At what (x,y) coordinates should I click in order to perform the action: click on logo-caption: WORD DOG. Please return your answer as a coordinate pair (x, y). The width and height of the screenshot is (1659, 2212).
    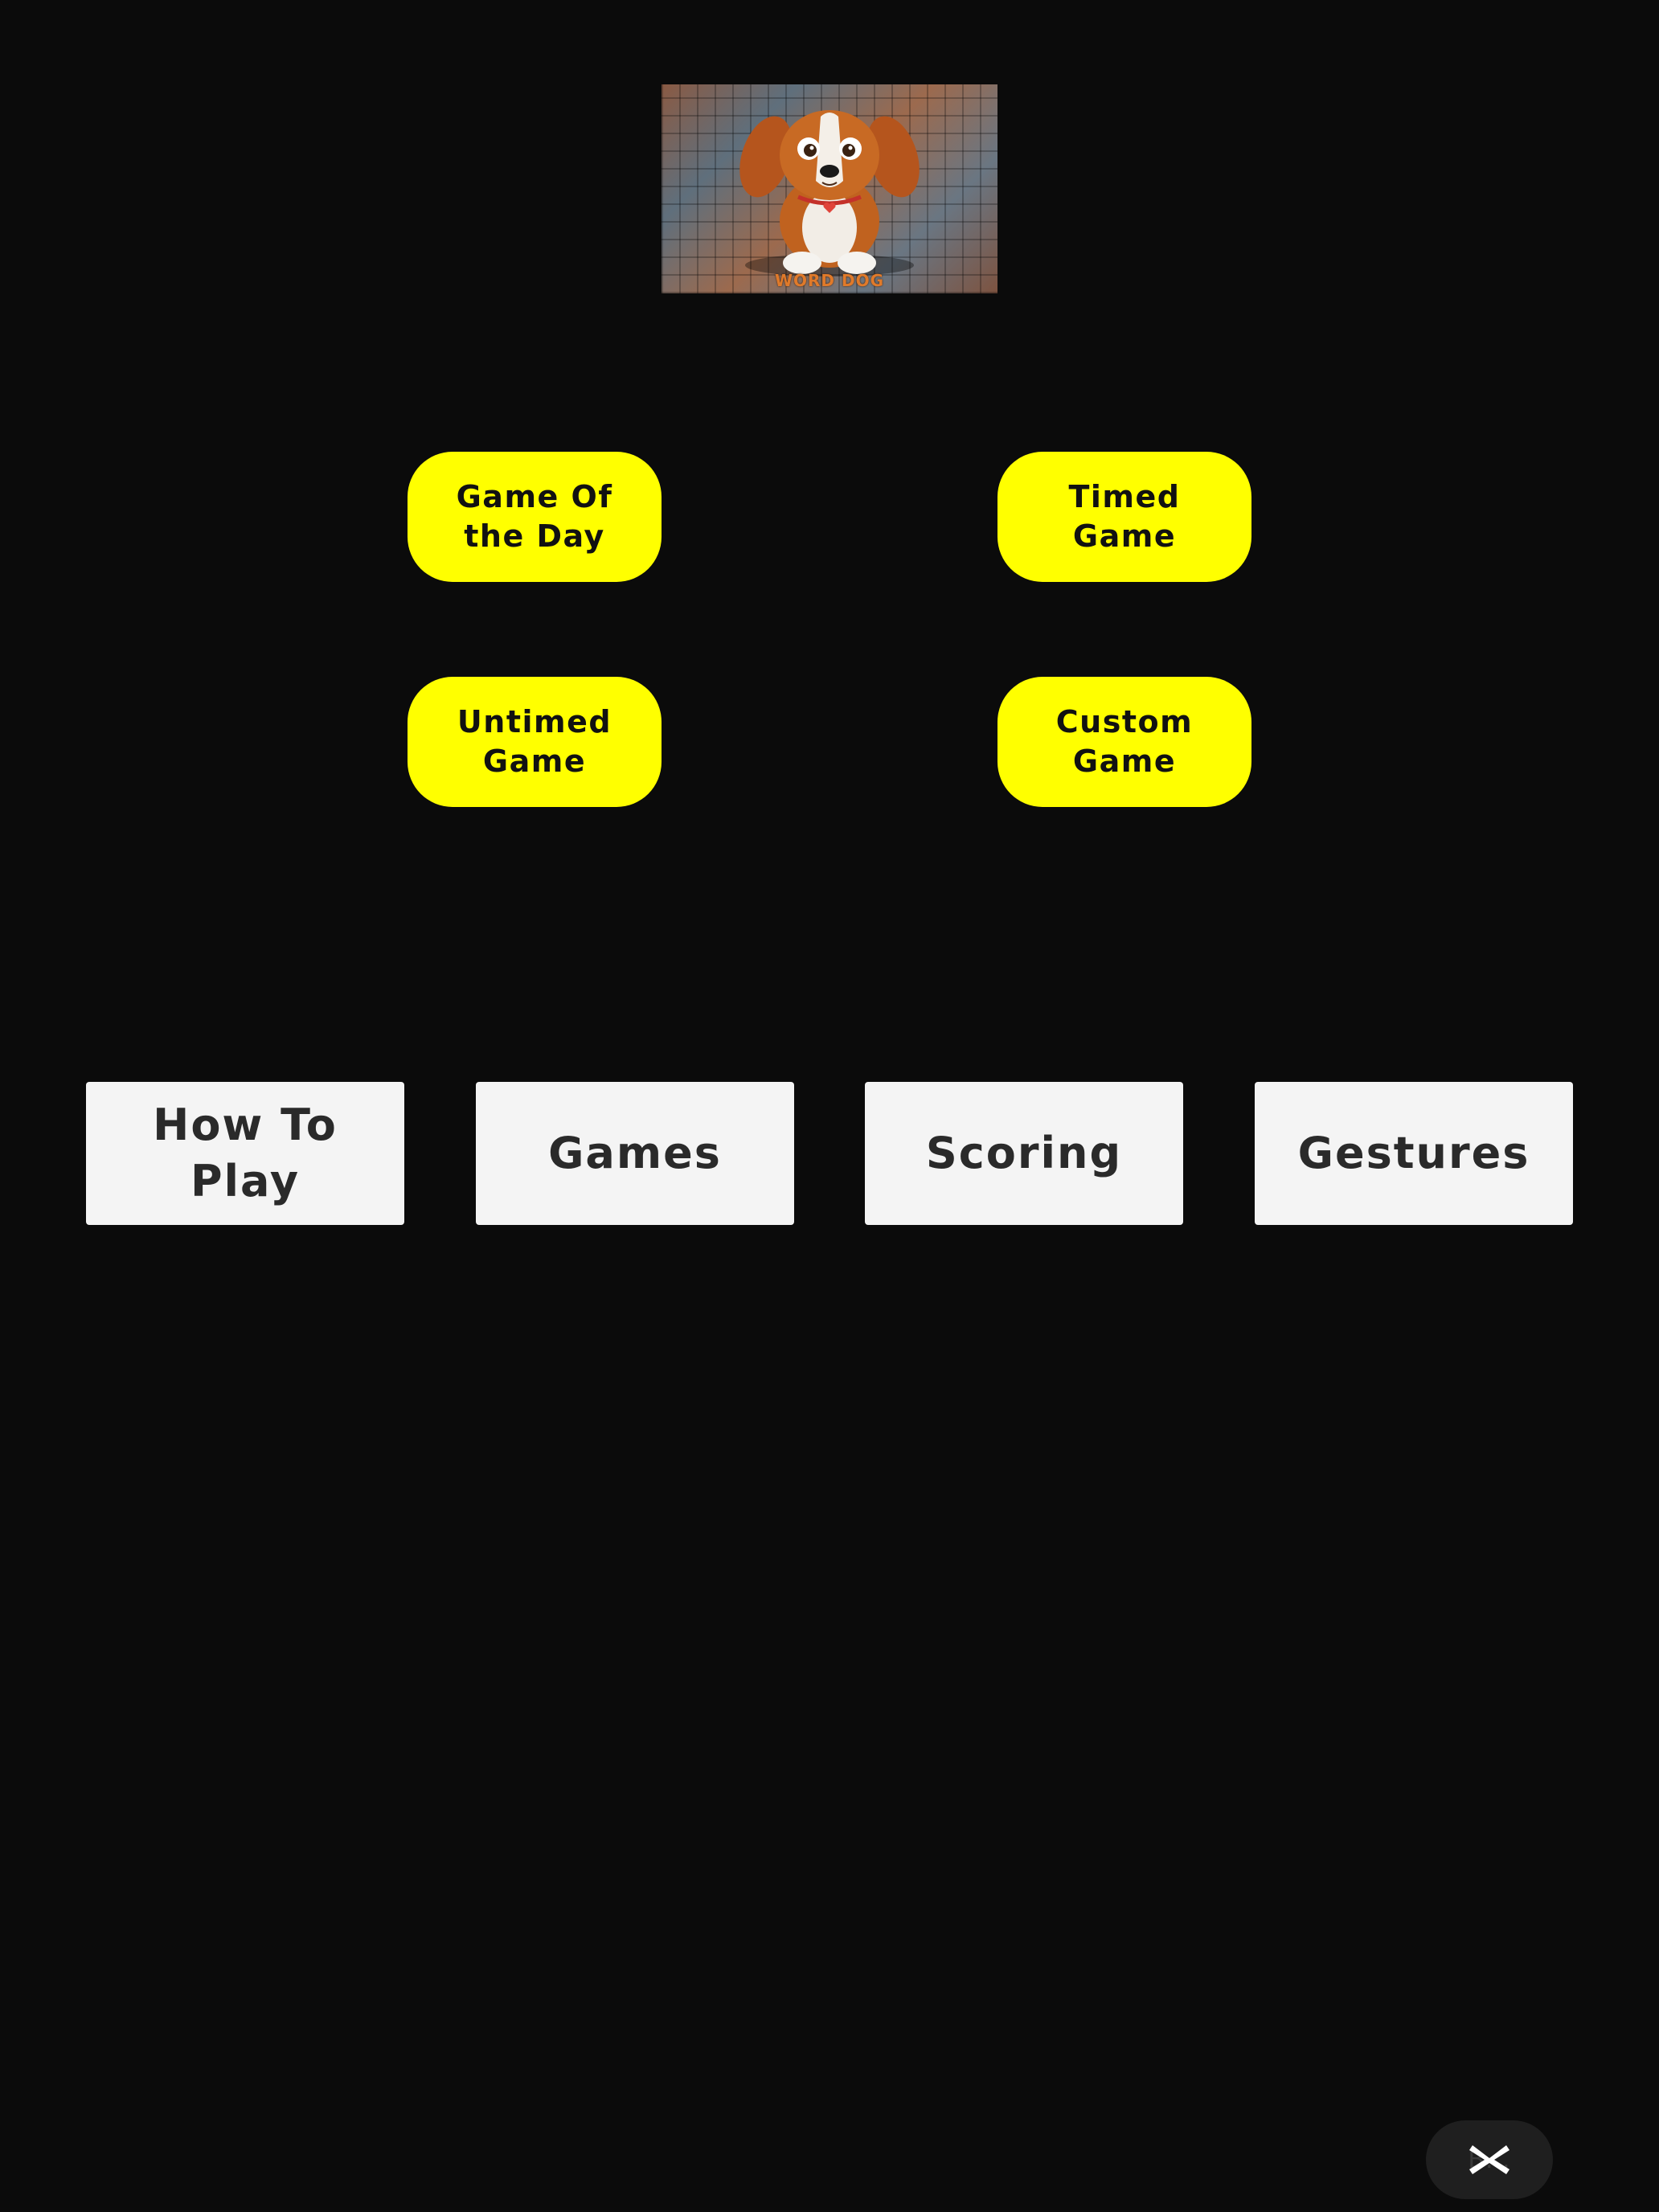
    Looking at the image, I should click on (829, 280).